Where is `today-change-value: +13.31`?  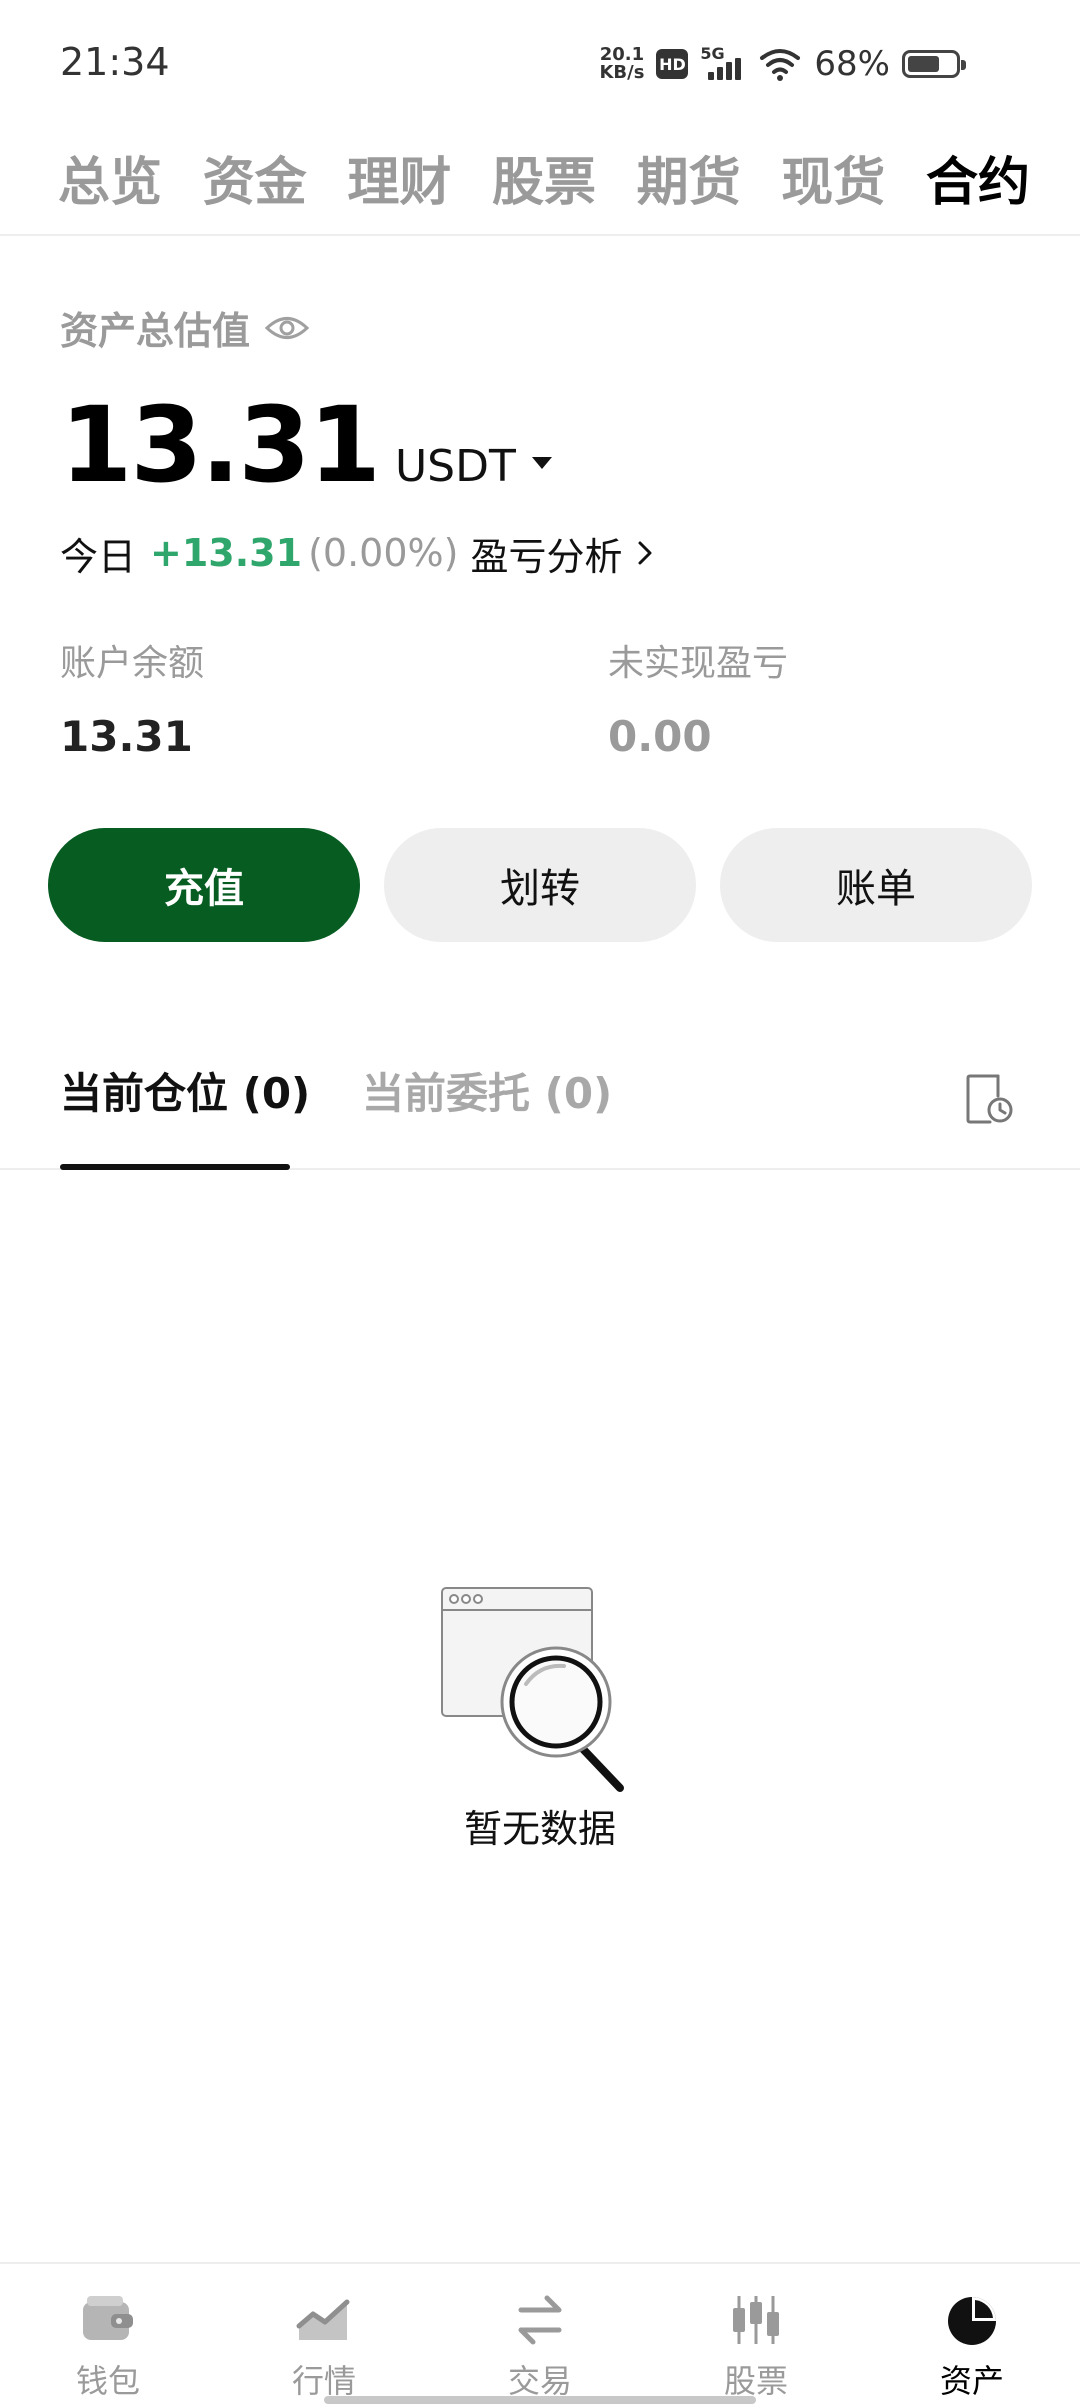
today-change-value: +13.31 is located at coordinates (226, 553).